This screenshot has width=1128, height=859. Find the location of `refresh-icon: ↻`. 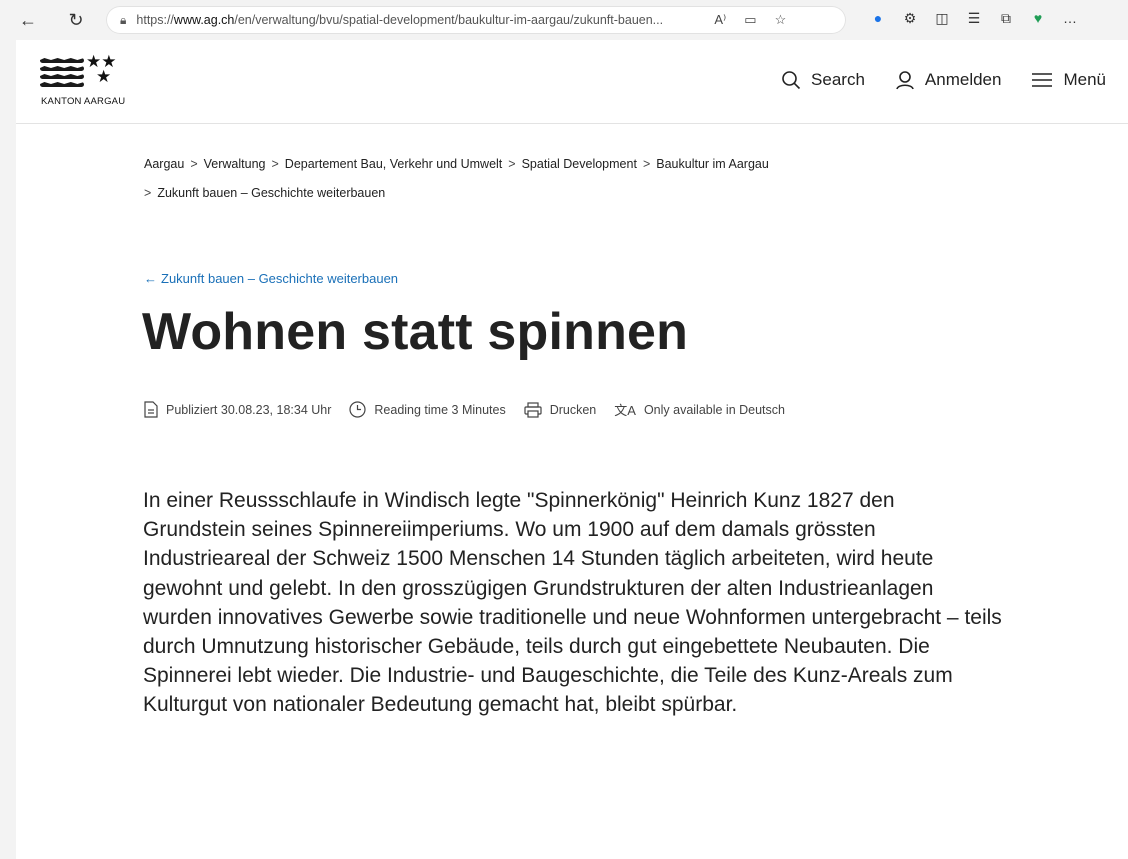

refresh-icon: ↻ is located at coordinates (76, 20).